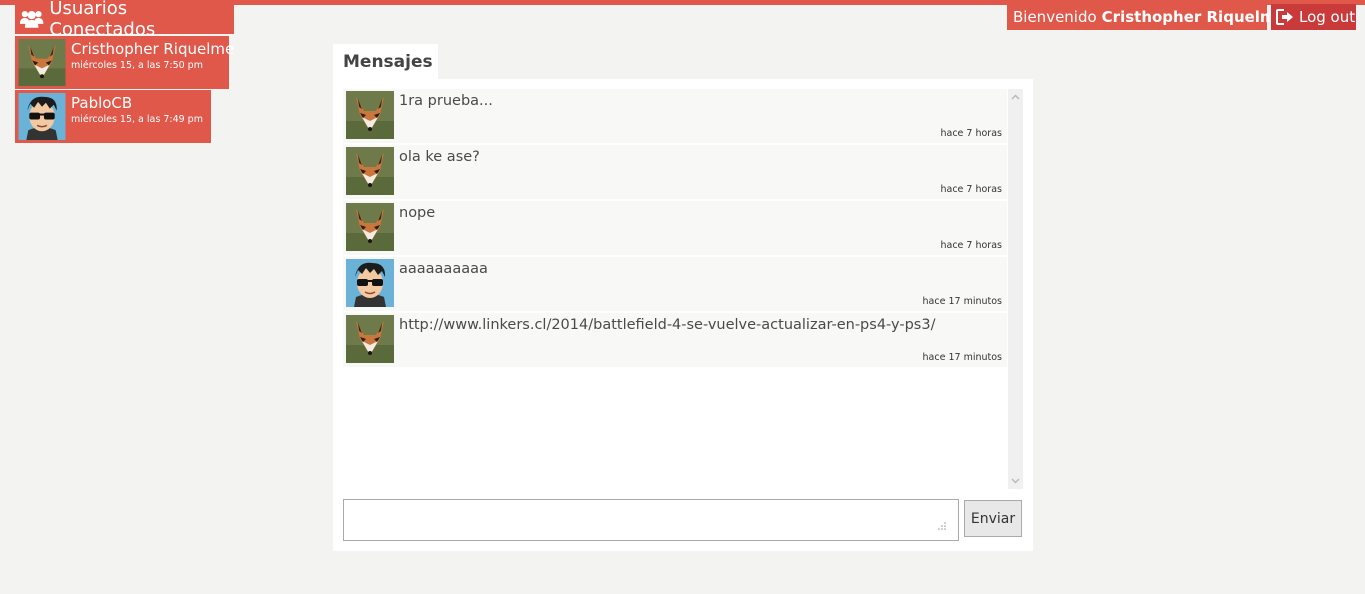  I want to click on users-connected-header: Usuarios Conectados, so click(124, 20).